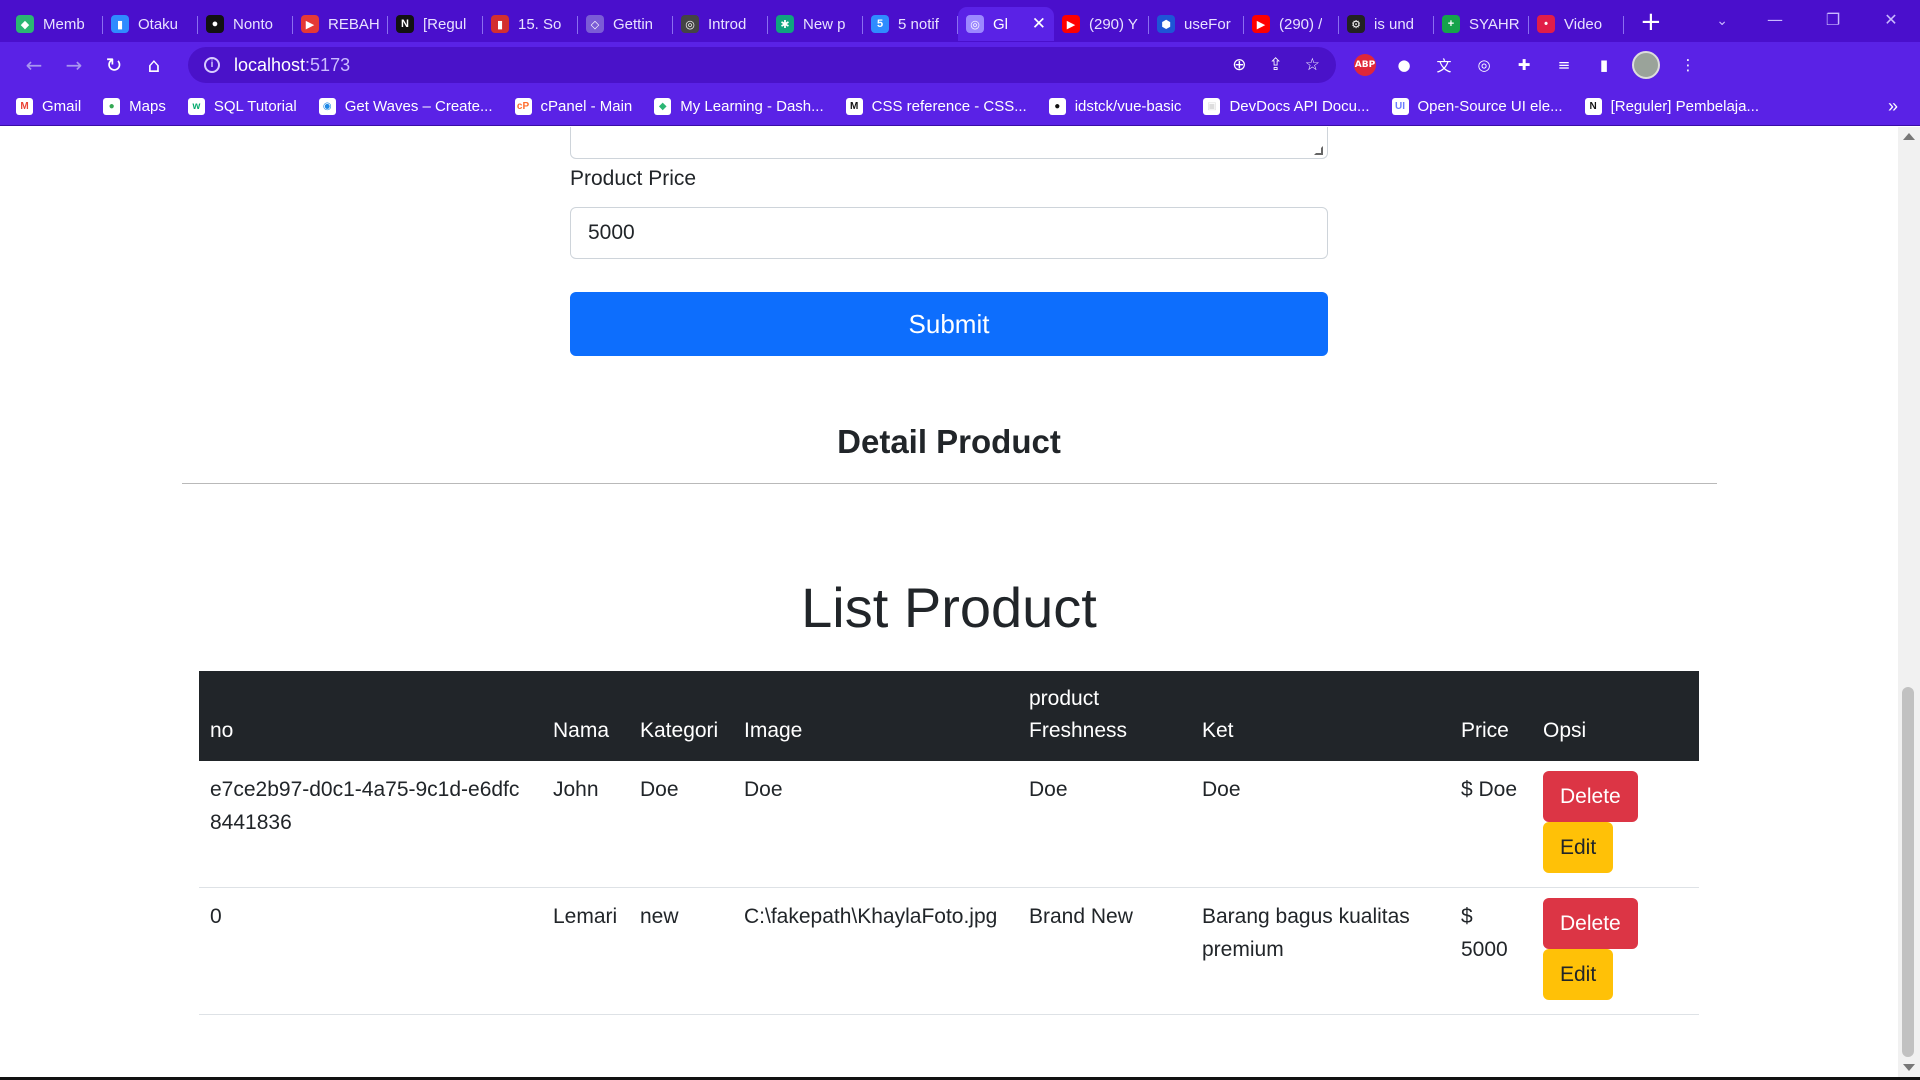 This screenshot has width=1920, height=1080. What do you see at coordinates (370, 951) in the screenshot?
I see `cell-no: 0` at bounding box center [370, 951].